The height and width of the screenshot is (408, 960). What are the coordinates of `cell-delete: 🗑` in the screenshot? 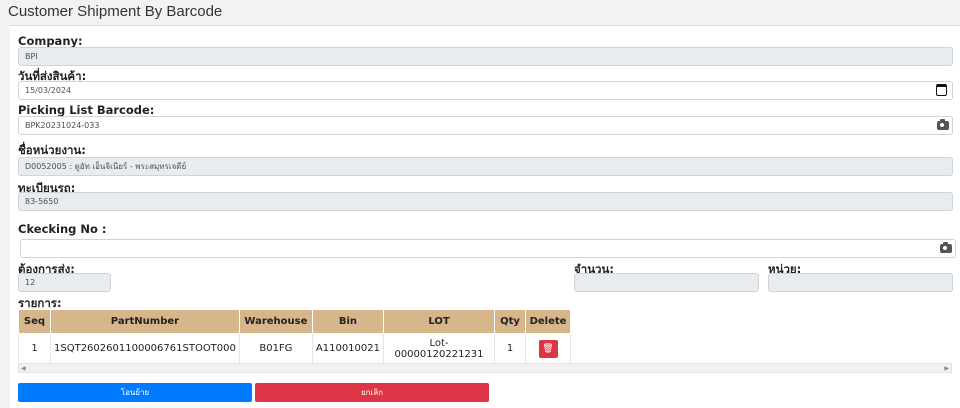 It's located at (548, 348).